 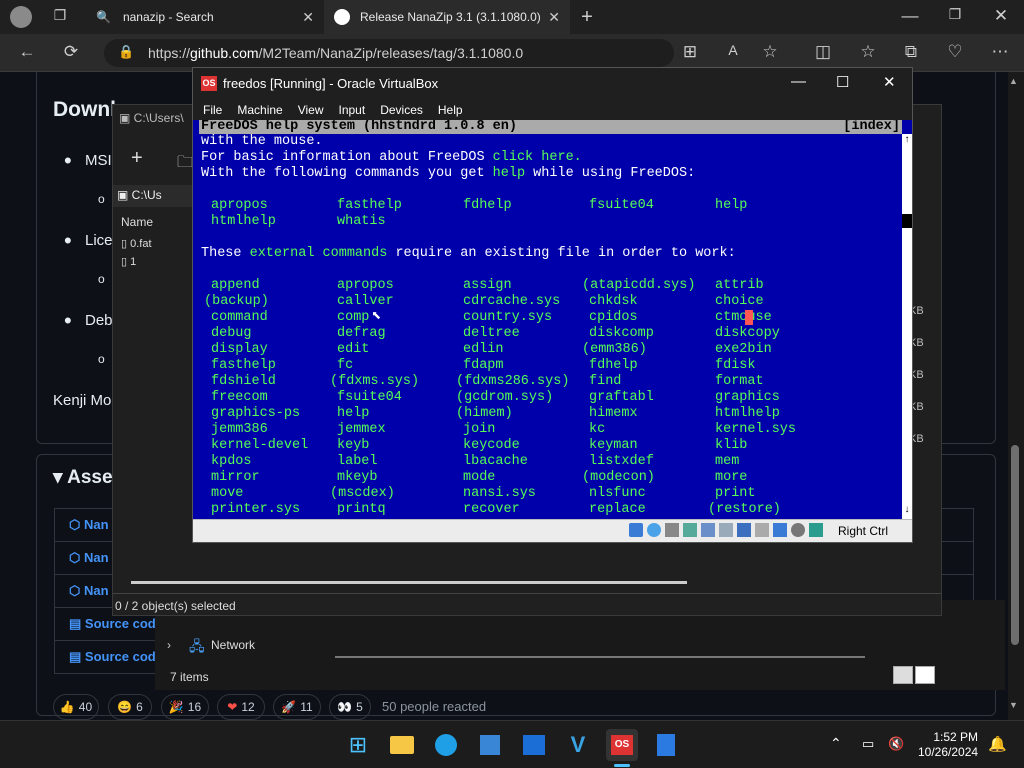 What do you see at coordinates (744, 510) in the screenshot?
I see `external-command-link: (restore)` at bounding box center [744, 510].